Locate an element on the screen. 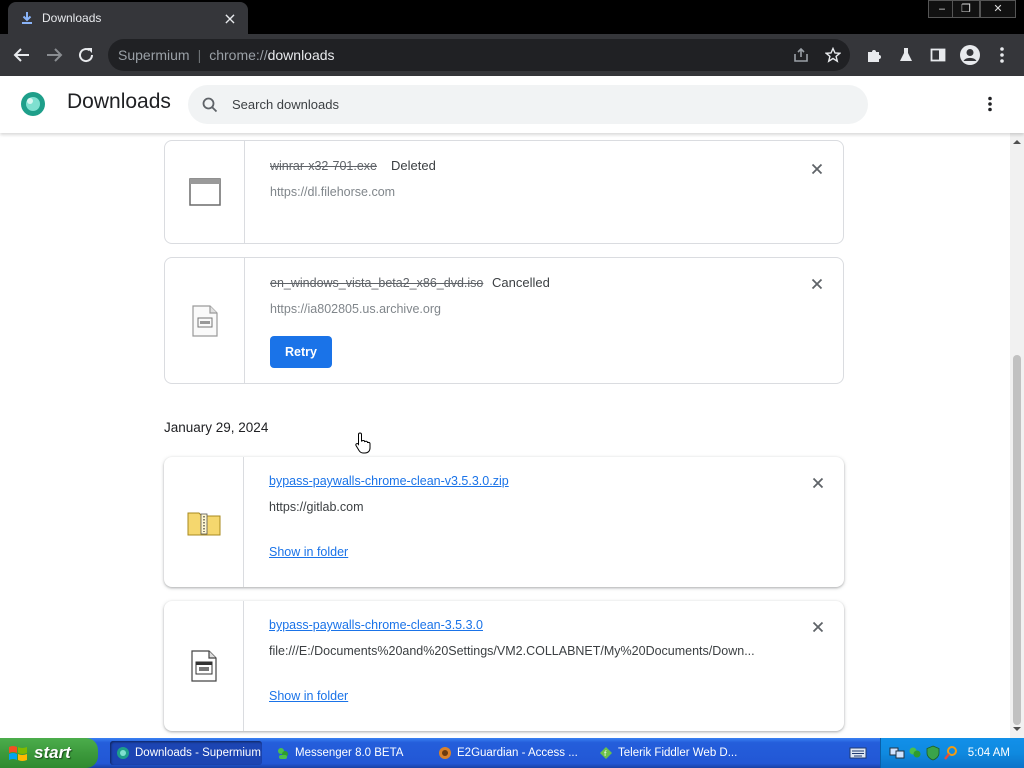 The image size is (1024, 768). browser-toolbar: Supermium | chrome://downloads is located at coordinates (512, 55).